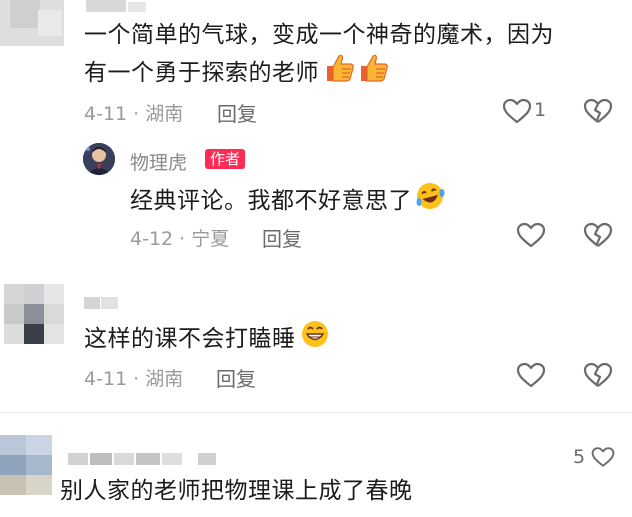 Image resolution: width=632 pixels, height=517 pixels. What do you see at coordinates (430, 201) in the screenshot?
I see `laughing-emoji` at bounding box center [430, 201].